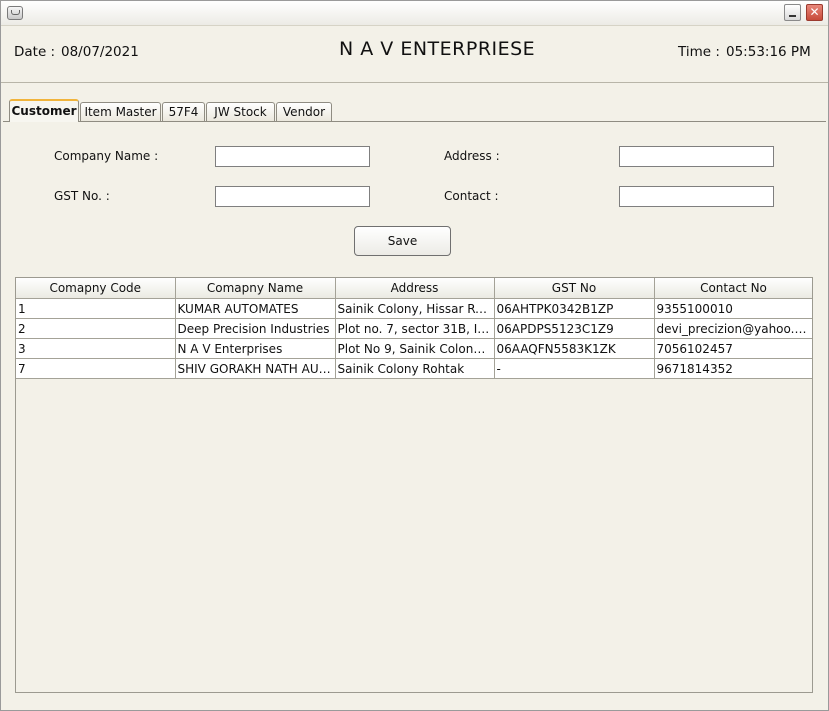 This screenshot has height=711, width=829. I want to click on date-label: Date :, so click(35, 52).